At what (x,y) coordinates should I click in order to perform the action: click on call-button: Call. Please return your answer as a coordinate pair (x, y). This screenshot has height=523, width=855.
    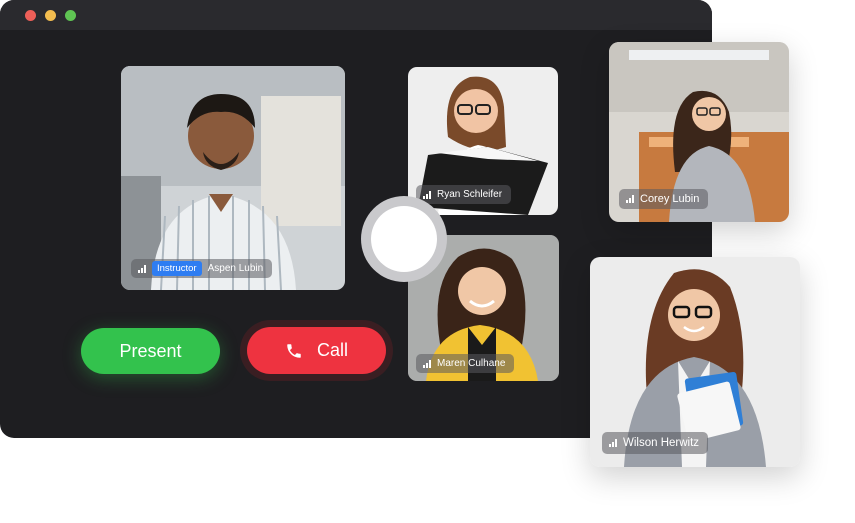
    Looking at the image, I should click on (316, 350).